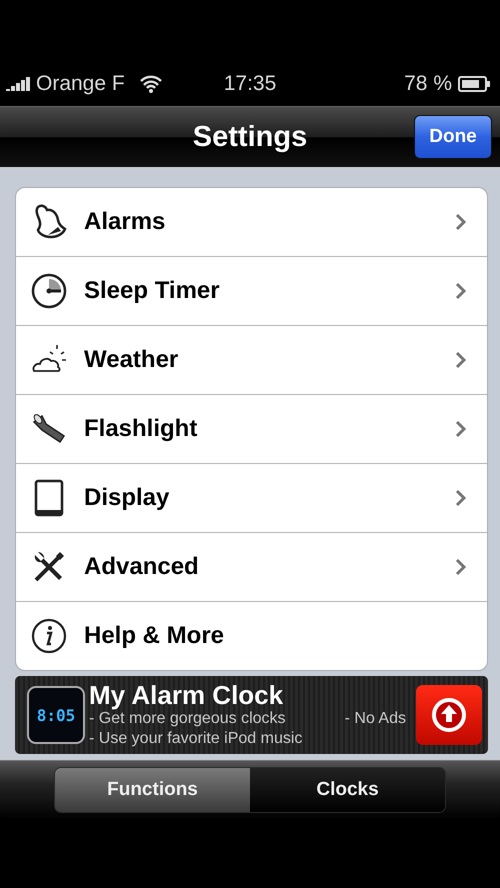 The image size is (500, 888). Describe the element at coordinates (453, 137) in the screenshot. I see `done-button: Done` at that location.